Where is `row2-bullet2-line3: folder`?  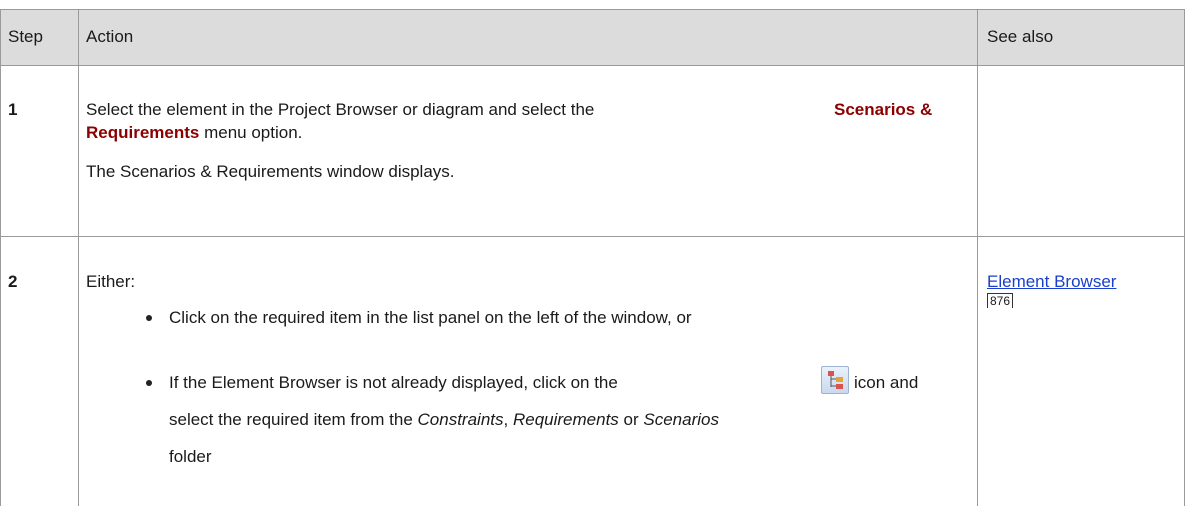 row2-bullet2-line3: folder is located at coordinates (190, 456).